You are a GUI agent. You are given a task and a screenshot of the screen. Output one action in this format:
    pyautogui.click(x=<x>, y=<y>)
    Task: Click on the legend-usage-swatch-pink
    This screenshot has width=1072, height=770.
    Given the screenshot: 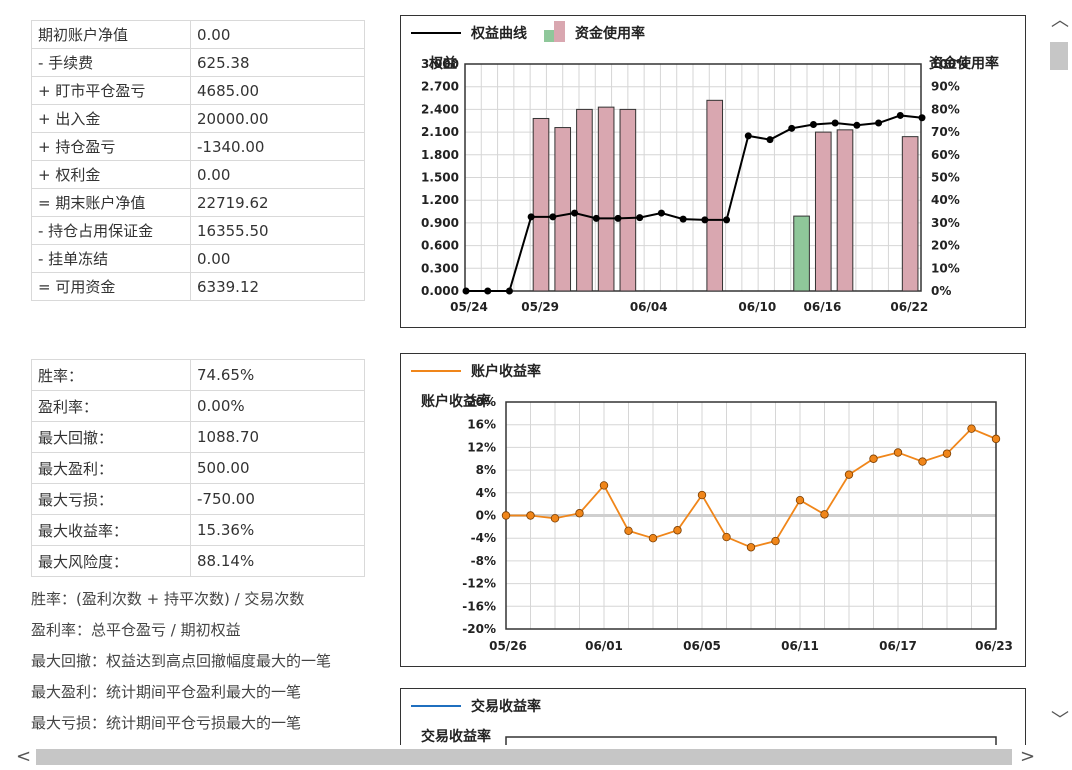 What is the action you would take?
    pyautogui.click(x=559, y=31)
    